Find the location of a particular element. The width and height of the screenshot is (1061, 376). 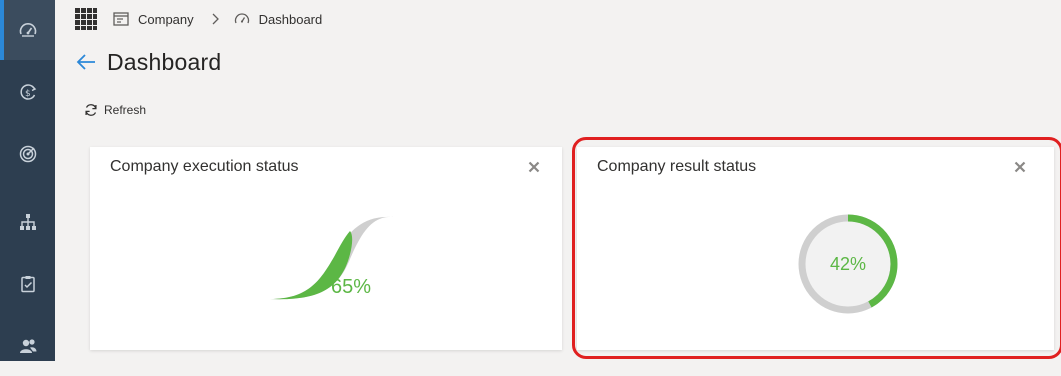

people-icon is located at coordinates (27, 346).